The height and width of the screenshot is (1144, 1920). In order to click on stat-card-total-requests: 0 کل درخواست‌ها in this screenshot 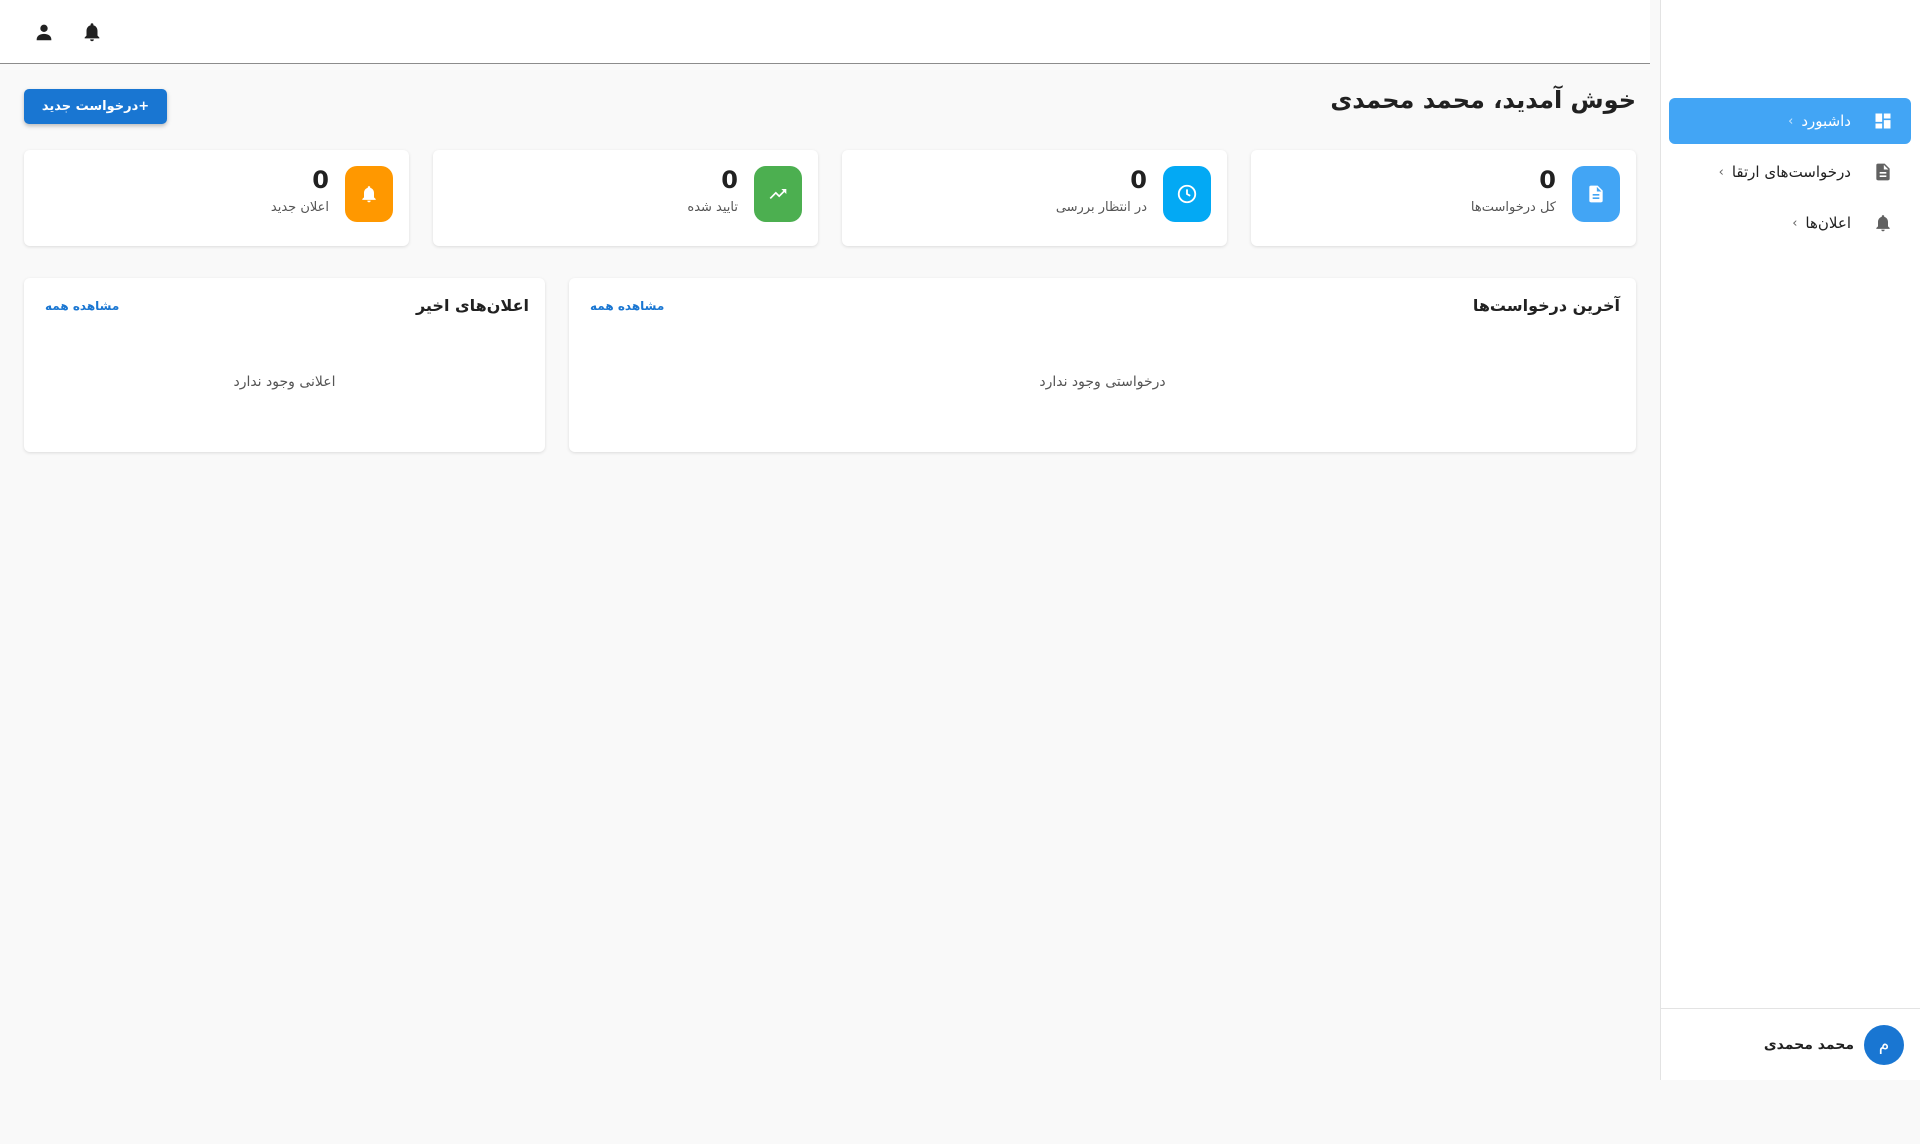, I will do `click(1443, 198)`.